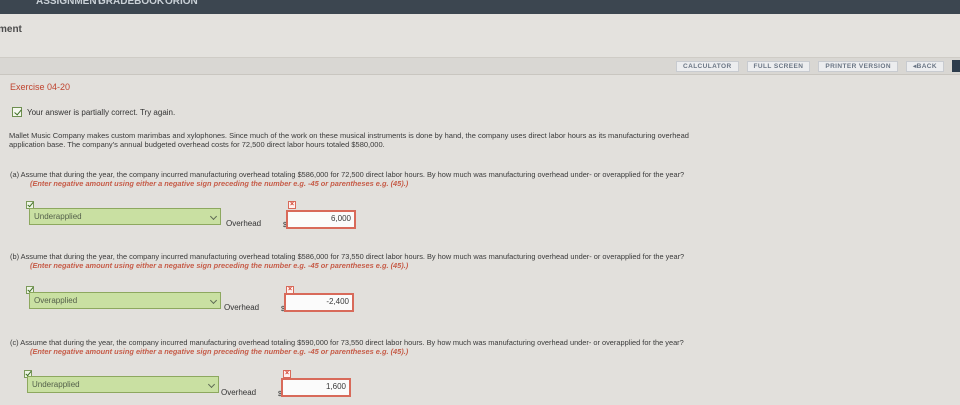  Describe the element at coordinates (956, 66) in the screenshot. I see `toolbar-end-button` at that location.